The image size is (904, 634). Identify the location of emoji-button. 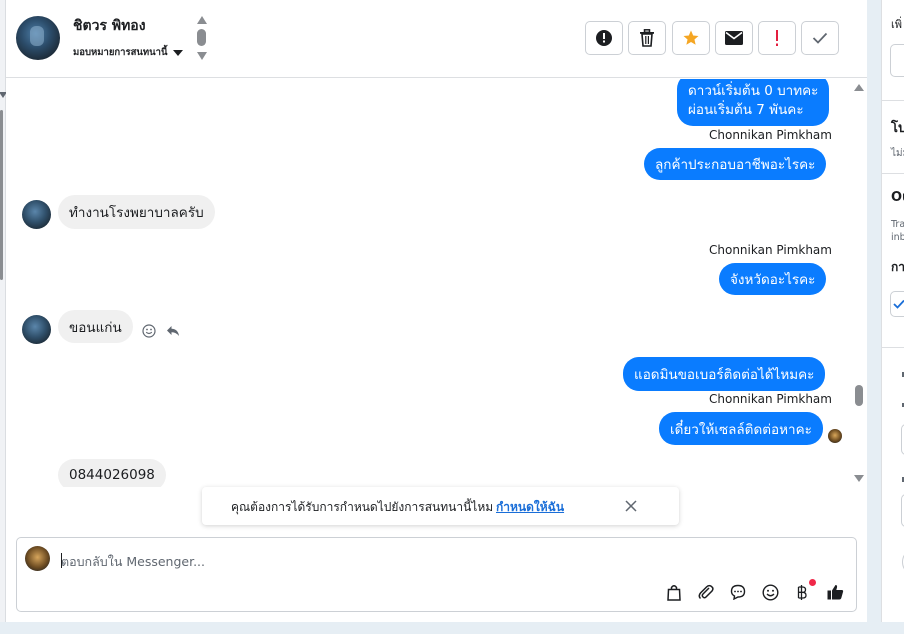
(770, 592).